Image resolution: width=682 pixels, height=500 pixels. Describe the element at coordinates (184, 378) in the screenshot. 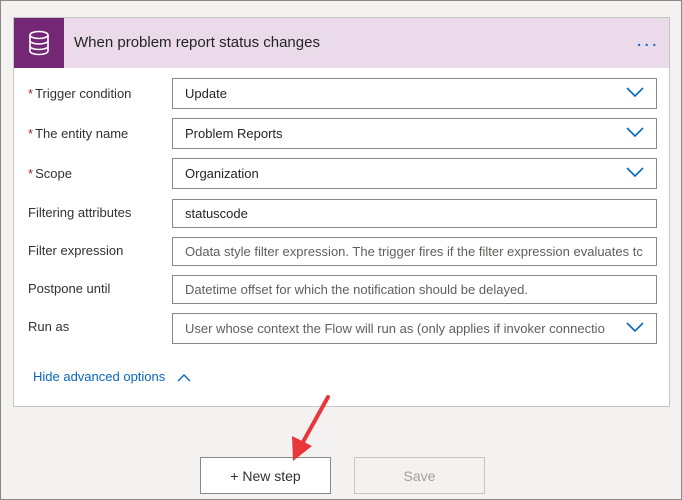

I see `chevron-up-icon` at that location.